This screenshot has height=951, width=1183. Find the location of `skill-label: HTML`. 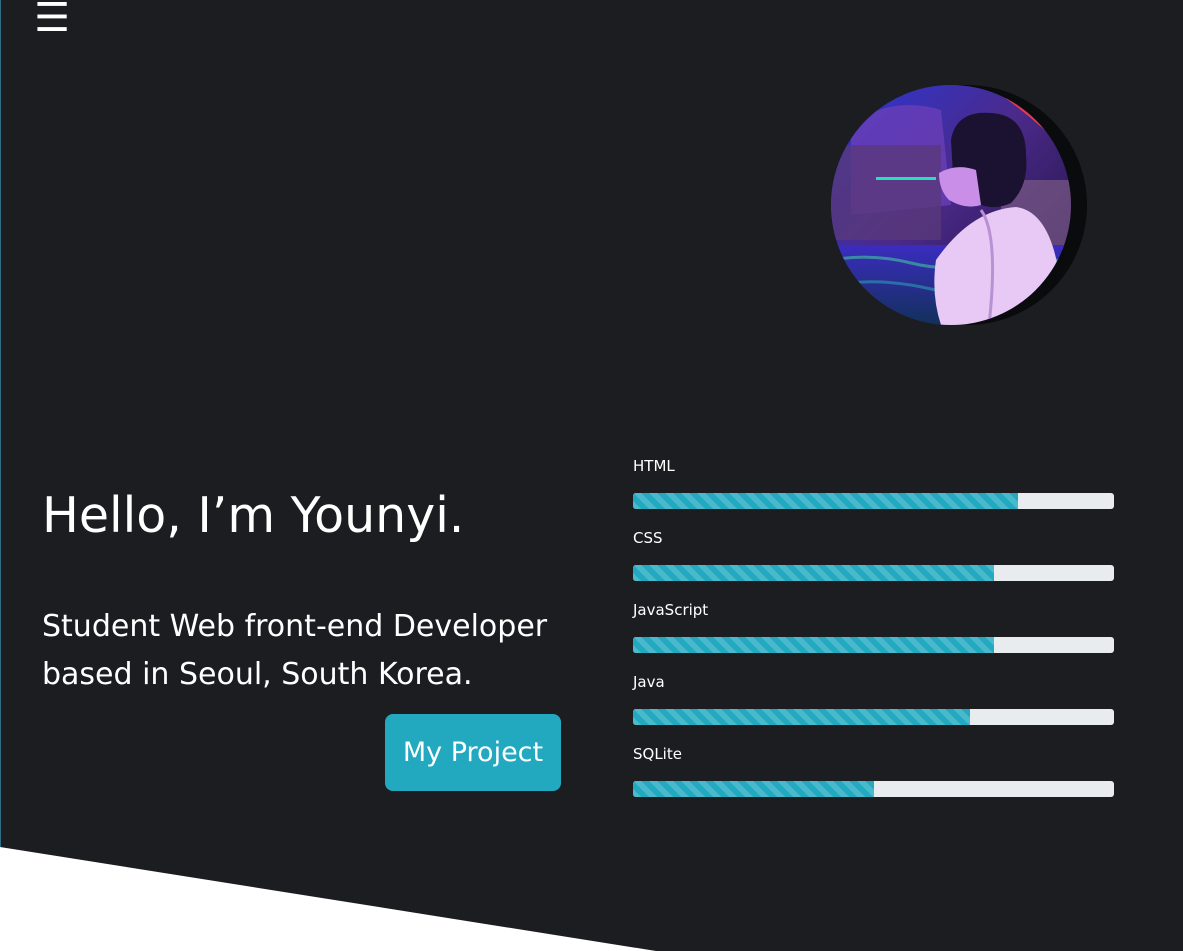

skill-label: HTML is located at coordinates (654, 466).